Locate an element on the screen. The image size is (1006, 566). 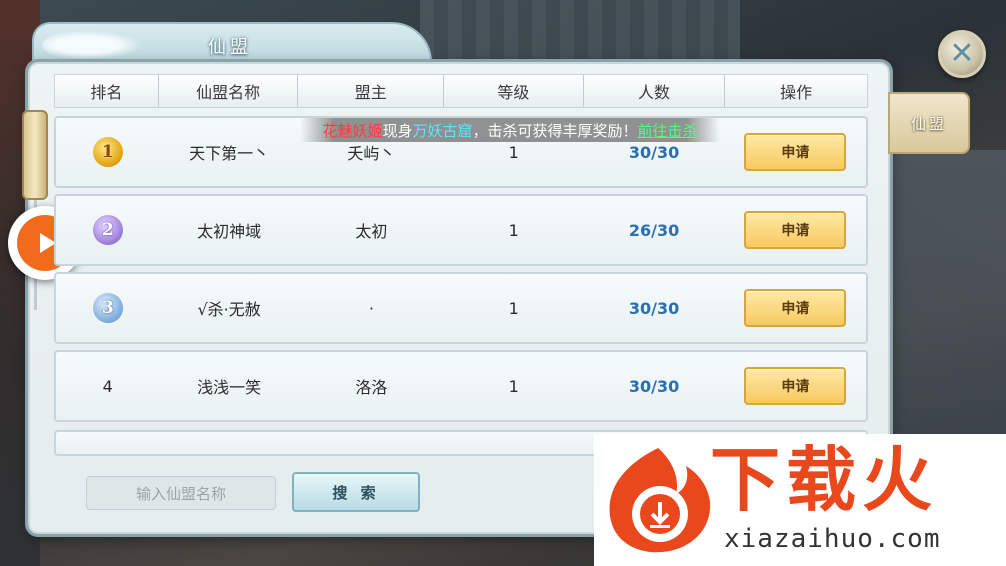
cloud-ornament-icon is located at coordinates (97, 45).